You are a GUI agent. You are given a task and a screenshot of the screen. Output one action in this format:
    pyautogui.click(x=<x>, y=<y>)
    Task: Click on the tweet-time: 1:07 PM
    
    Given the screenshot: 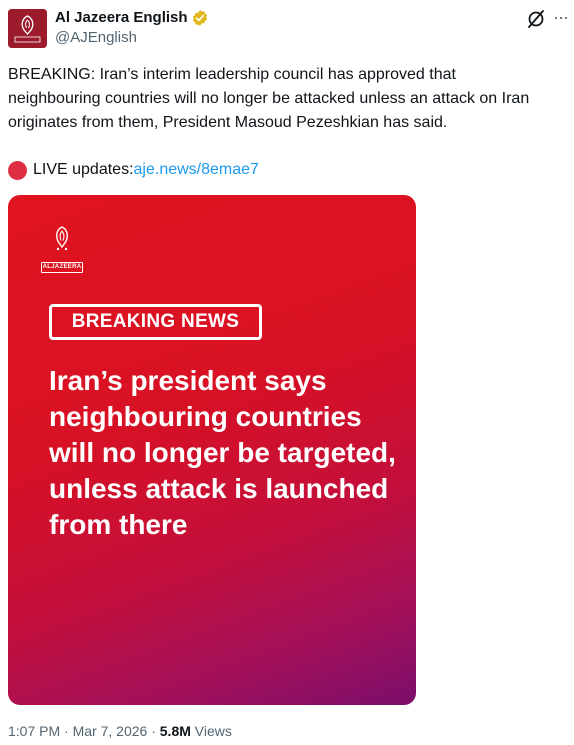 What is the action you would take?
    pyautogui.click(x=34, y=731)
    